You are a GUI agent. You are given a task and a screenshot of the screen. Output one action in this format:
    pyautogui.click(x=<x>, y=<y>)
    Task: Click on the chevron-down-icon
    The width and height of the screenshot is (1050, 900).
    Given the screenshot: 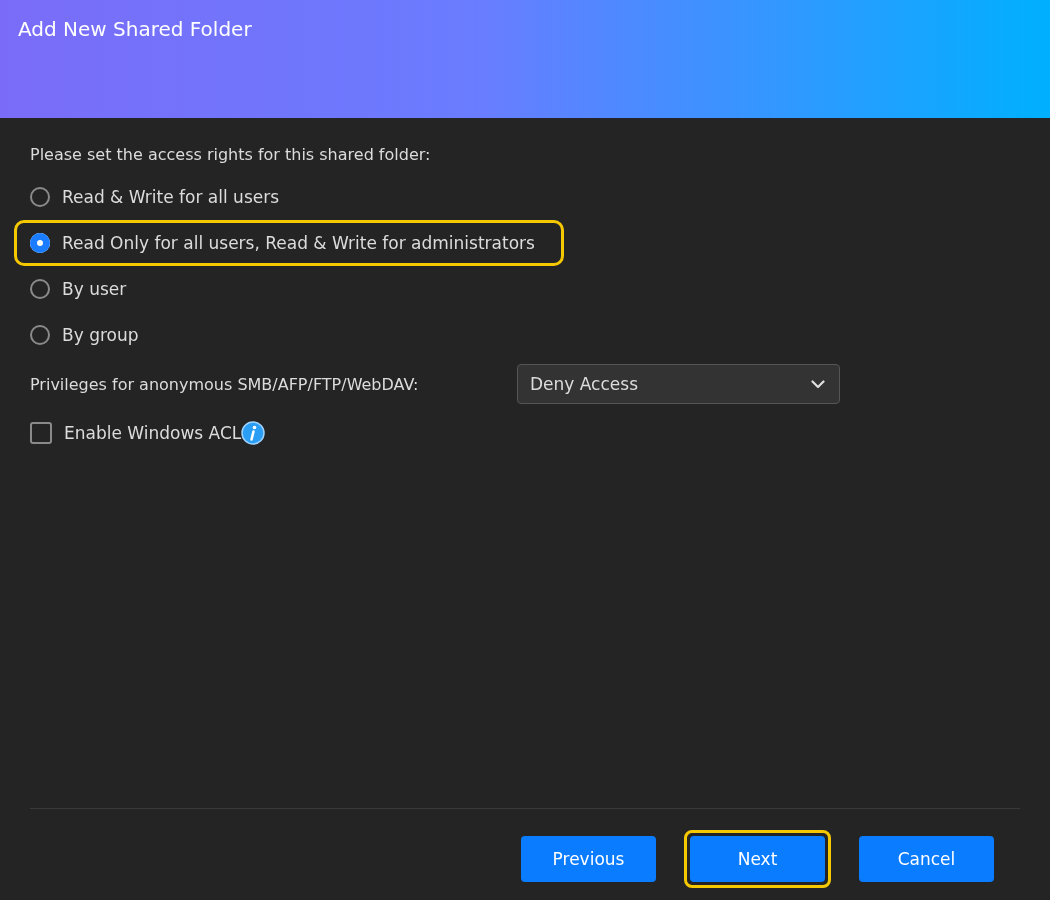 What is the action you would take?
    pyautogui.click(x=818, y=384)
    